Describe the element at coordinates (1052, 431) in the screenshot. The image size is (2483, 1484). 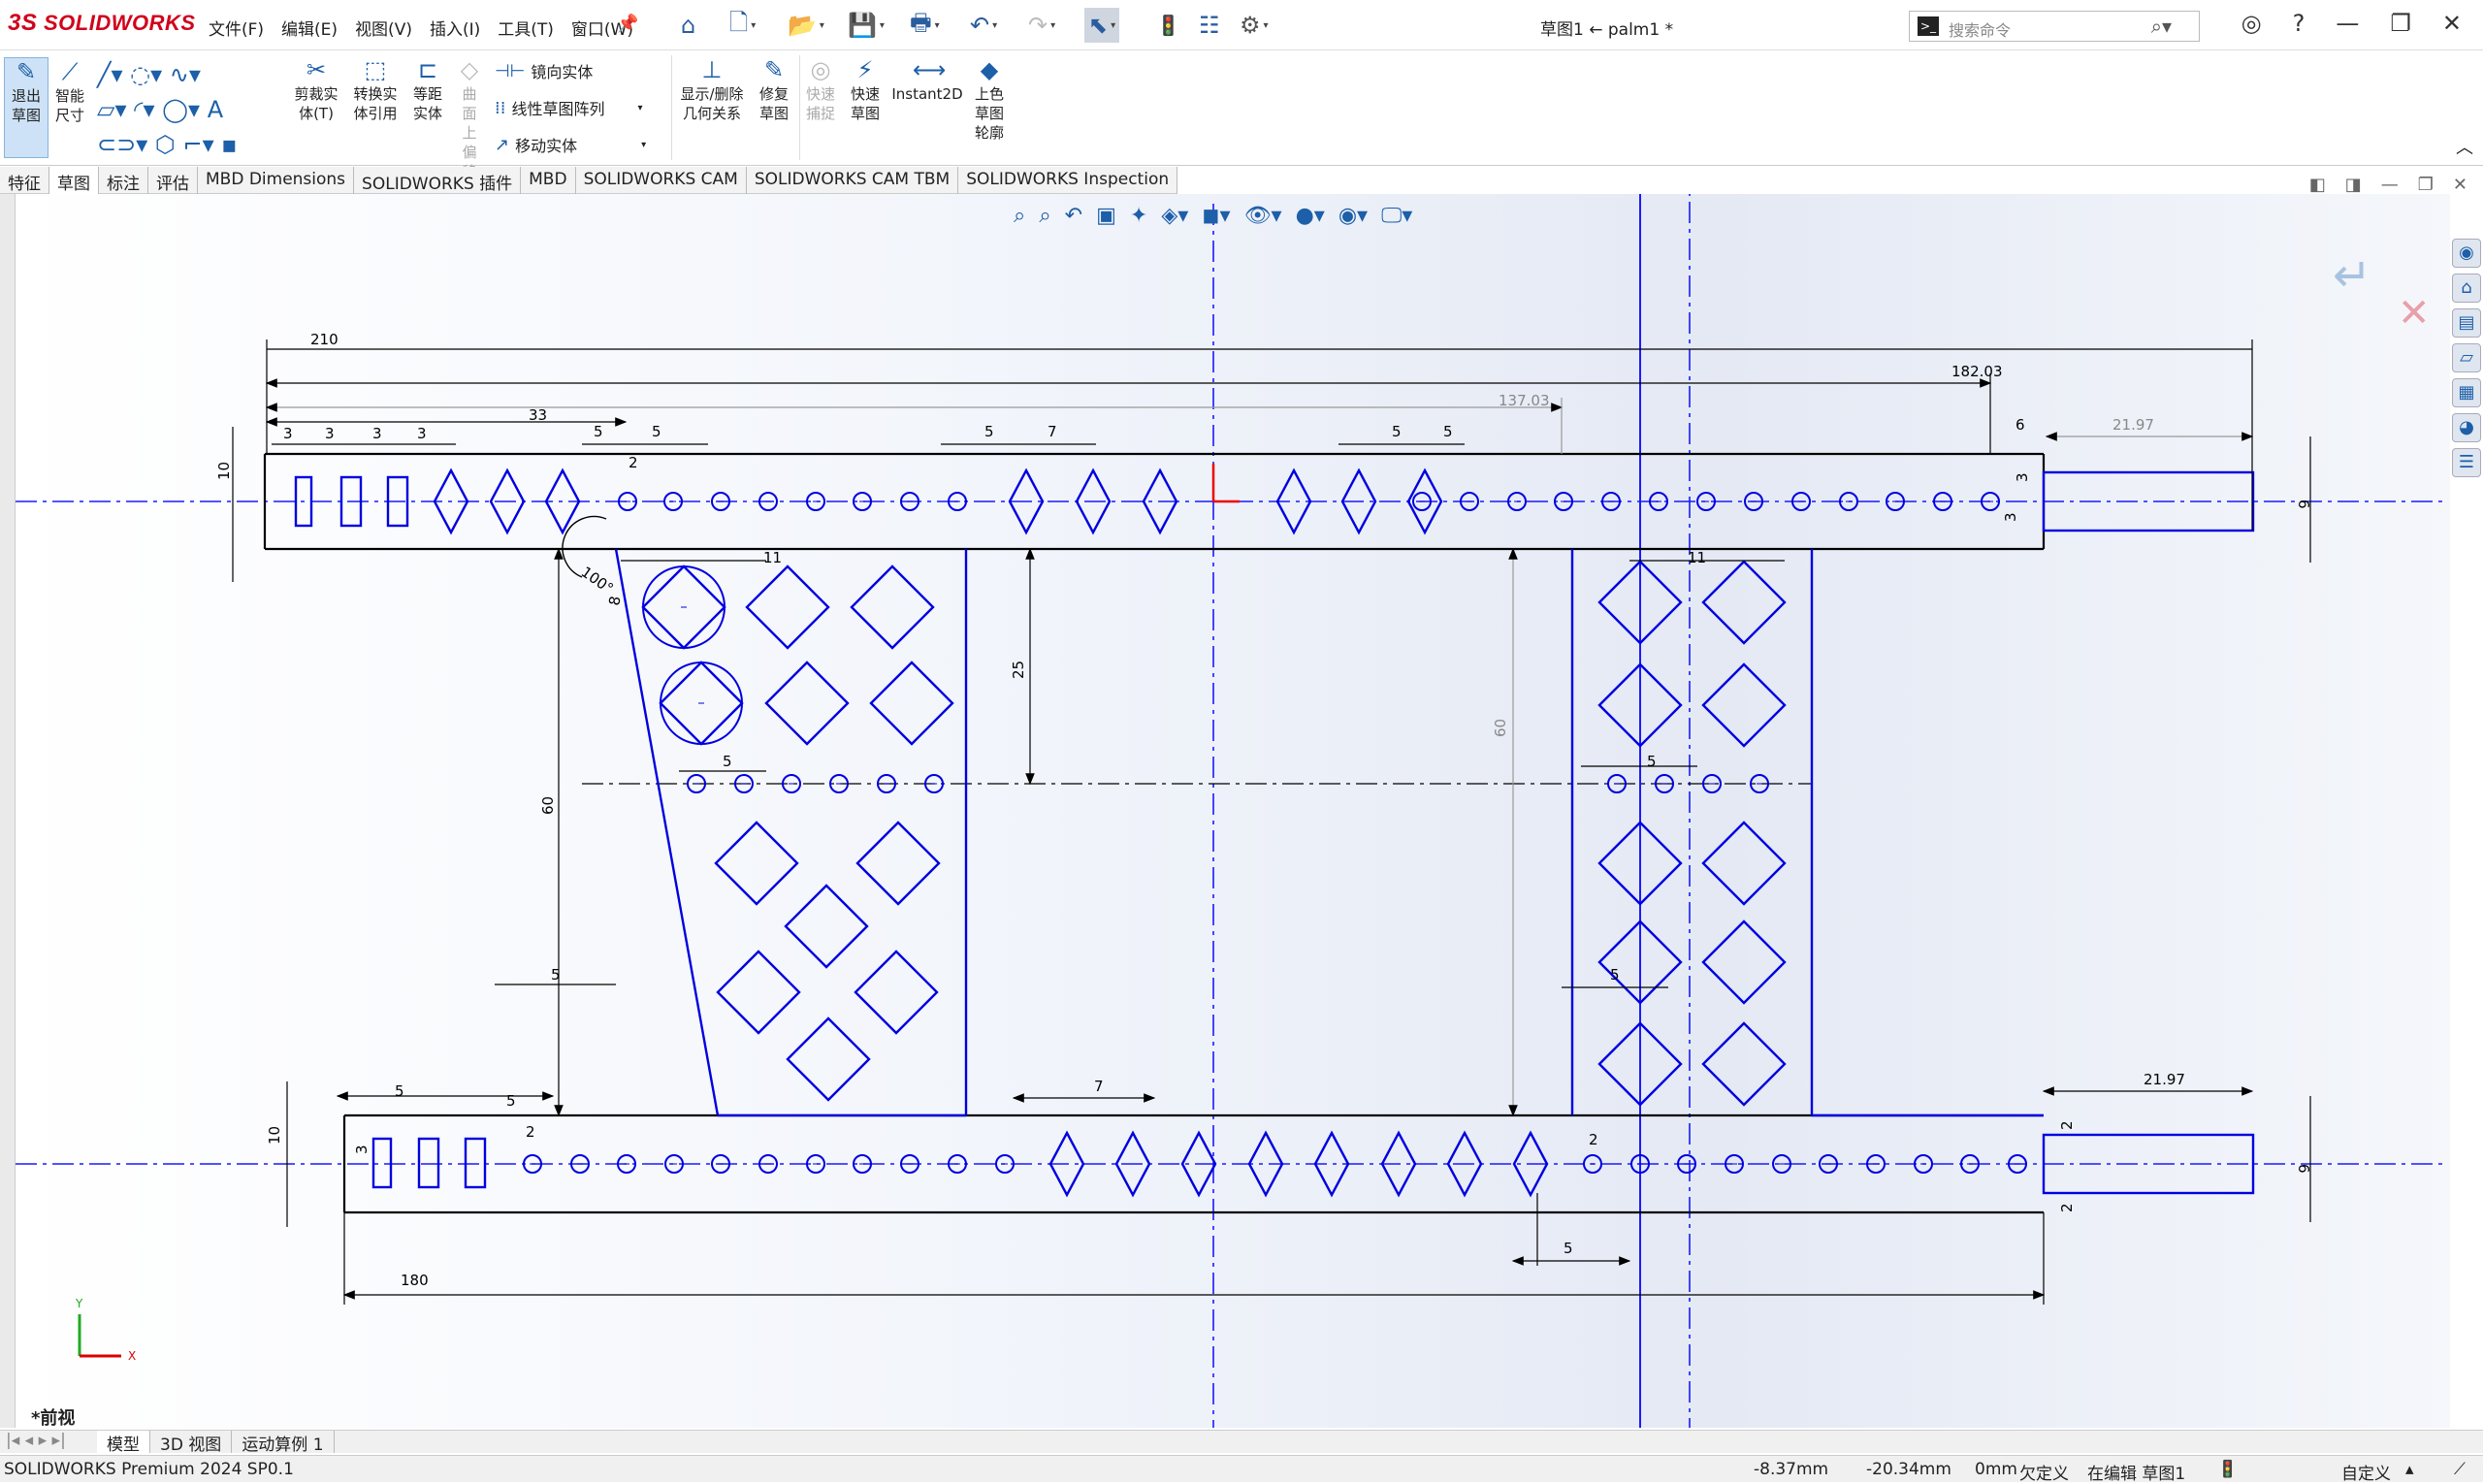
I see `dim-7a: 7` at that location.